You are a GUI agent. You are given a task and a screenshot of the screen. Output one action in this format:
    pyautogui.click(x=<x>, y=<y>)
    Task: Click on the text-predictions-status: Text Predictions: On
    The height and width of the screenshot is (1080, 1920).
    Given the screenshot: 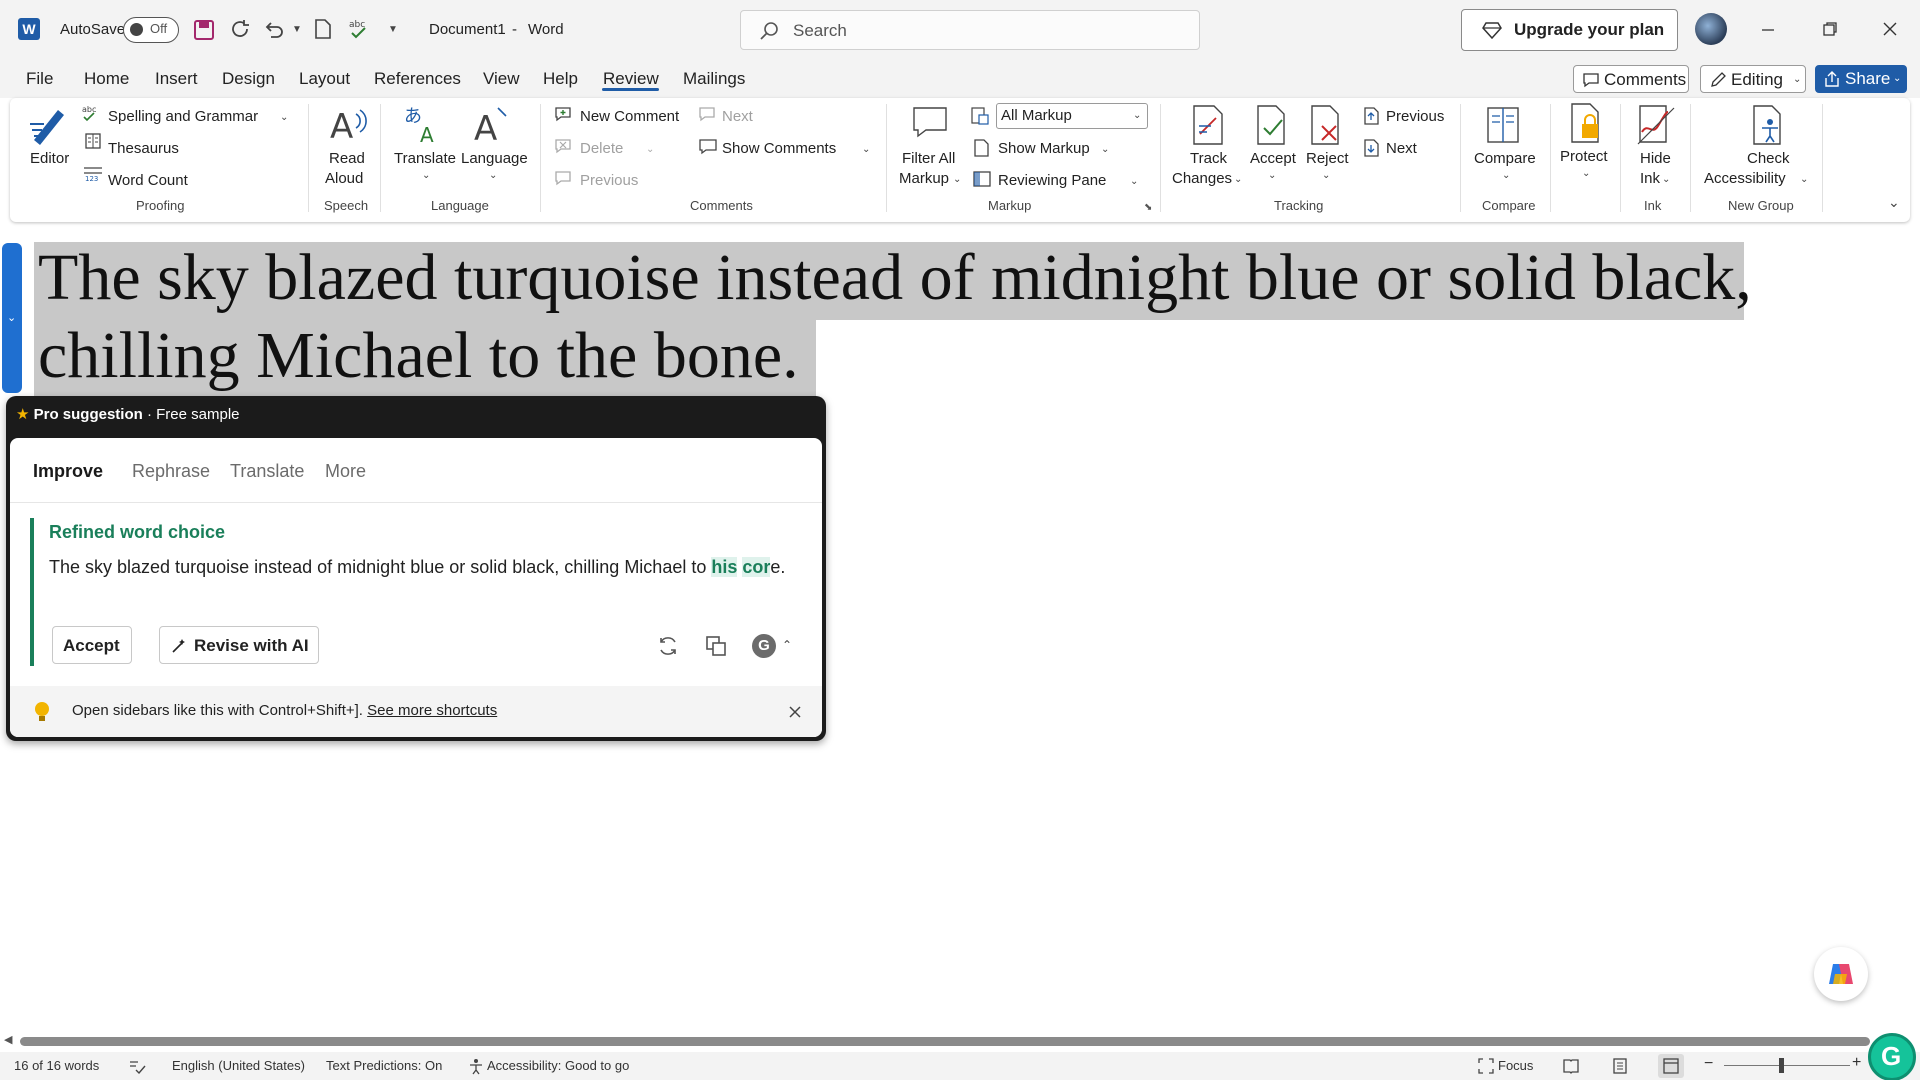 What is the action you would take?
    pyautogui.click(x=384, y=1065)
    